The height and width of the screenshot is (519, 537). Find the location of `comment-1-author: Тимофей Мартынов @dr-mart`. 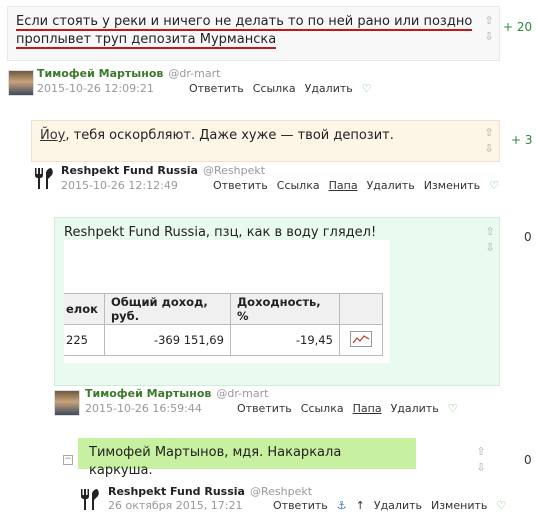

comment-1-author: Тимофей Мартынов @dr-mart is located at coordinates (128, 73).